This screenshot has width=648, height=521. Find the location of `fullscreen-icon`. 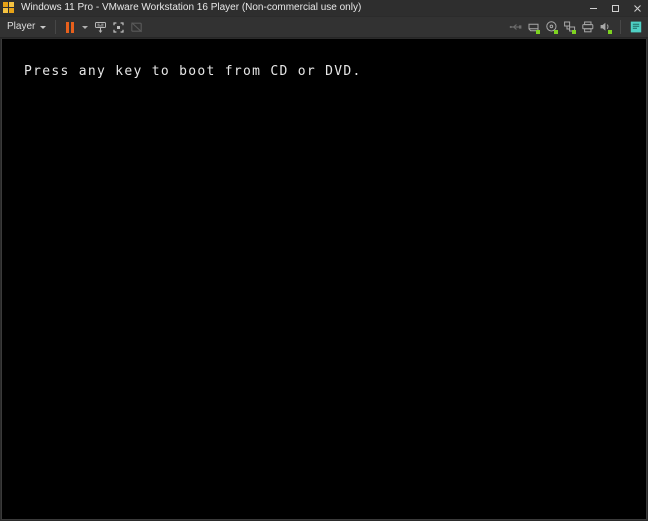

fullscreen-icon is located at coordinates (118, 27).